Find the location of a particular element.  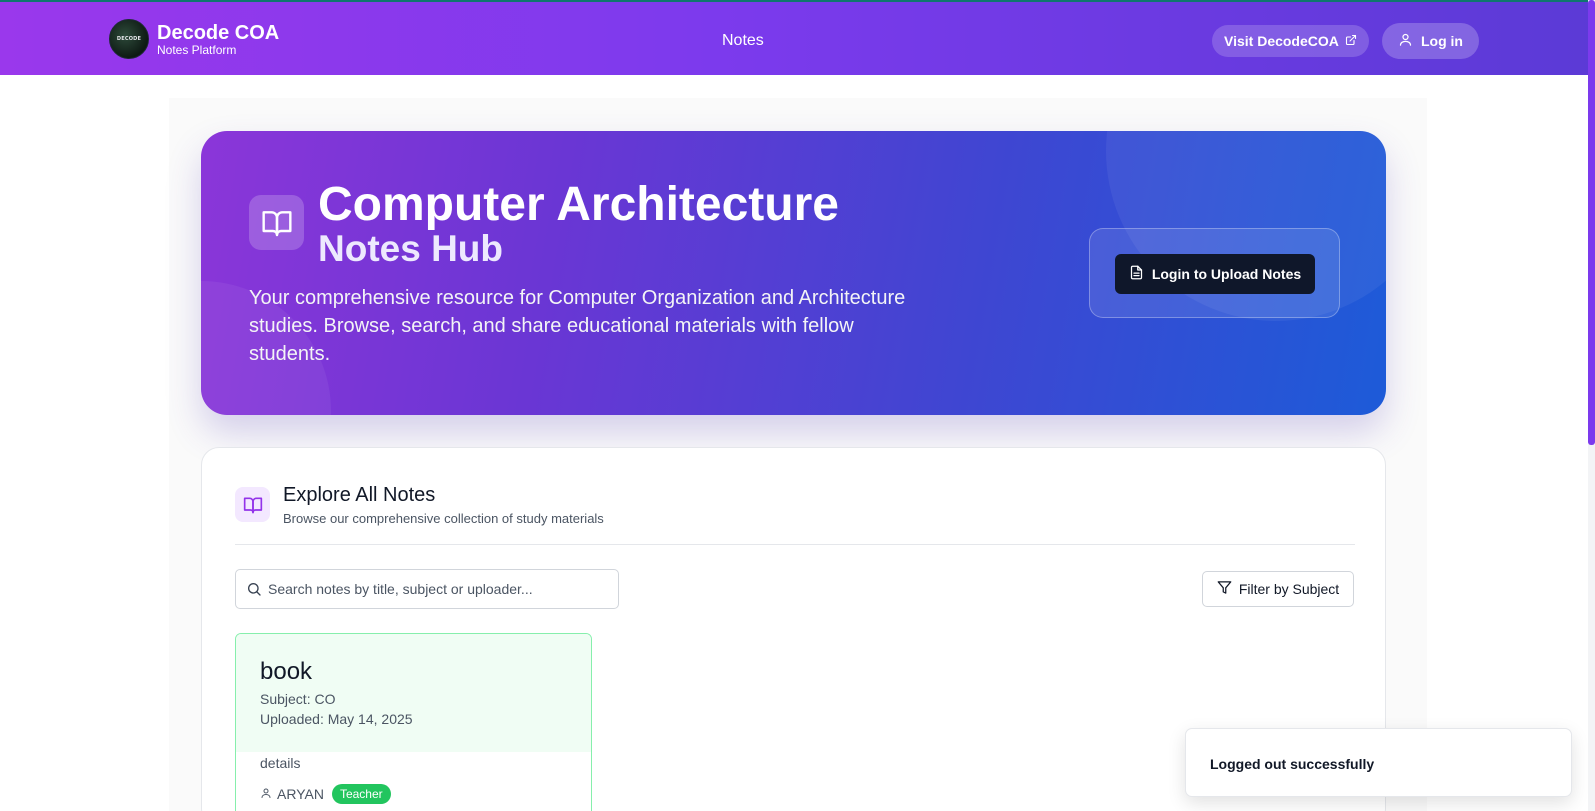

brand-subtitle: Notes Platform is located at coordinates (197, 49).